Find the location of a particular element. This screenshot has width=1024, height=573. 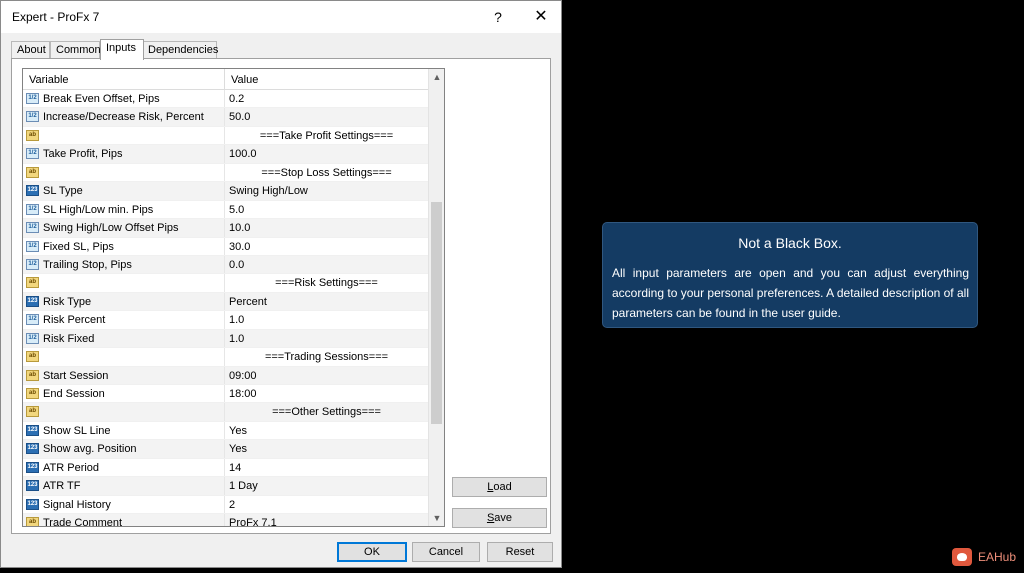

variable-name: Risk Type is located at coordinates (67, 301).